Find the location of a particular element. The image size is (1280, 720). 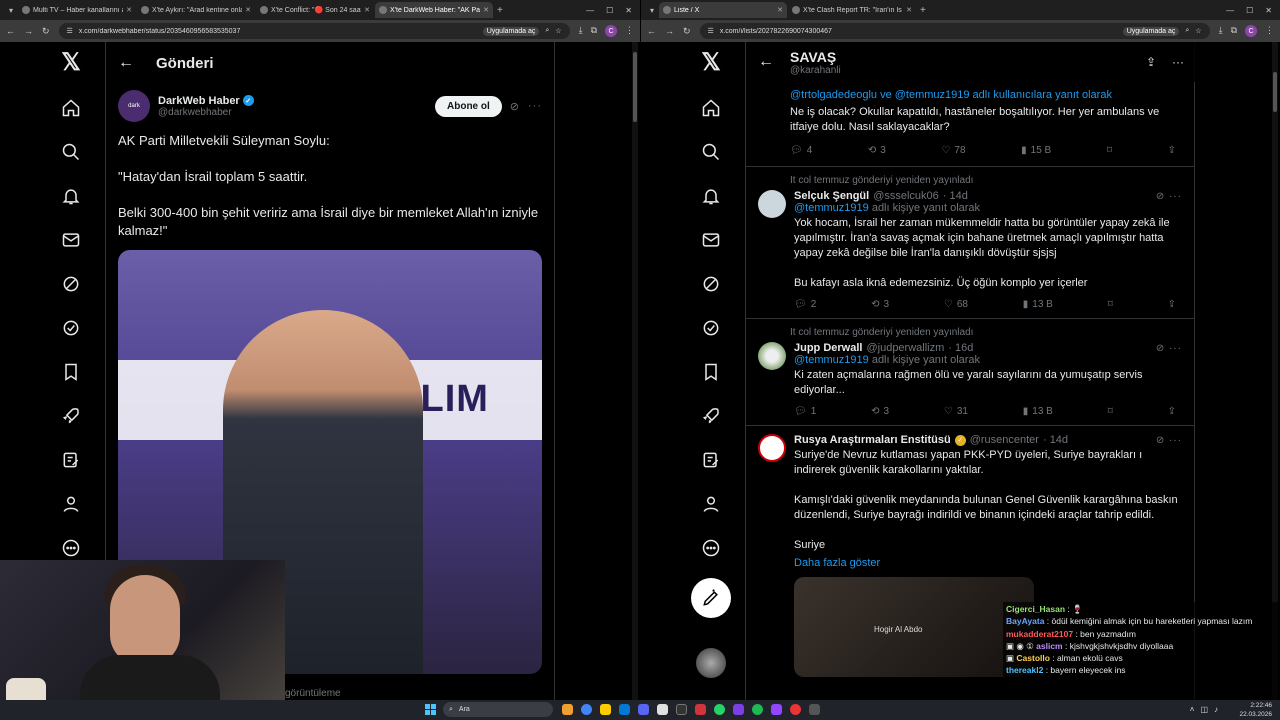

views-button: ▮ 15 B is located at coordinates (1036, 150).